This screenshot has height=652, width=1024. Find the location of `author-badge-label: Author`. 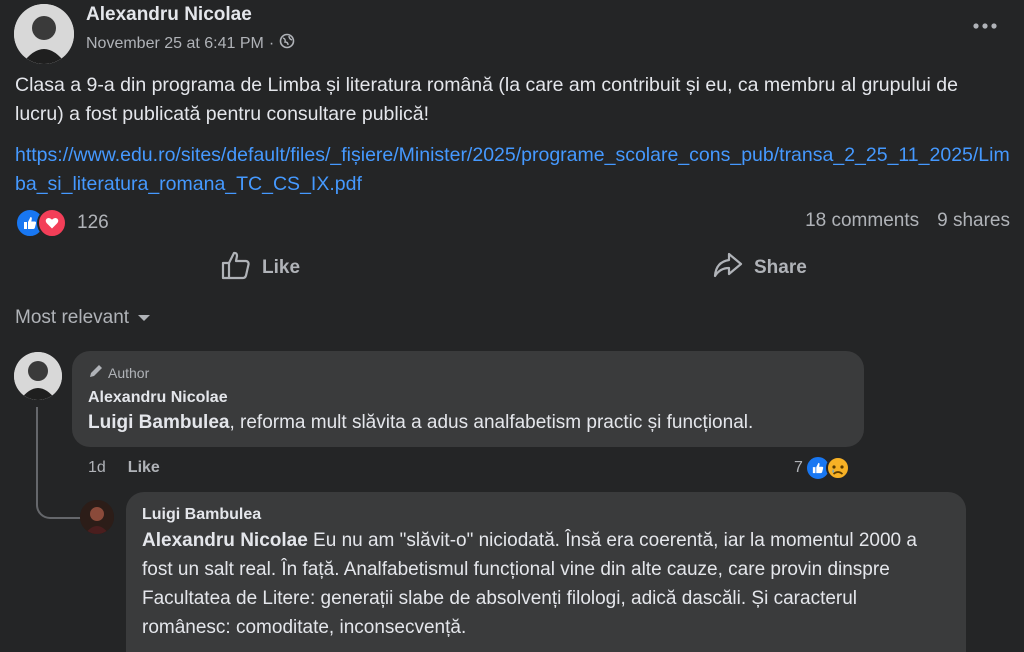

author-badge-label: Author is located at coordinates (129, 372).